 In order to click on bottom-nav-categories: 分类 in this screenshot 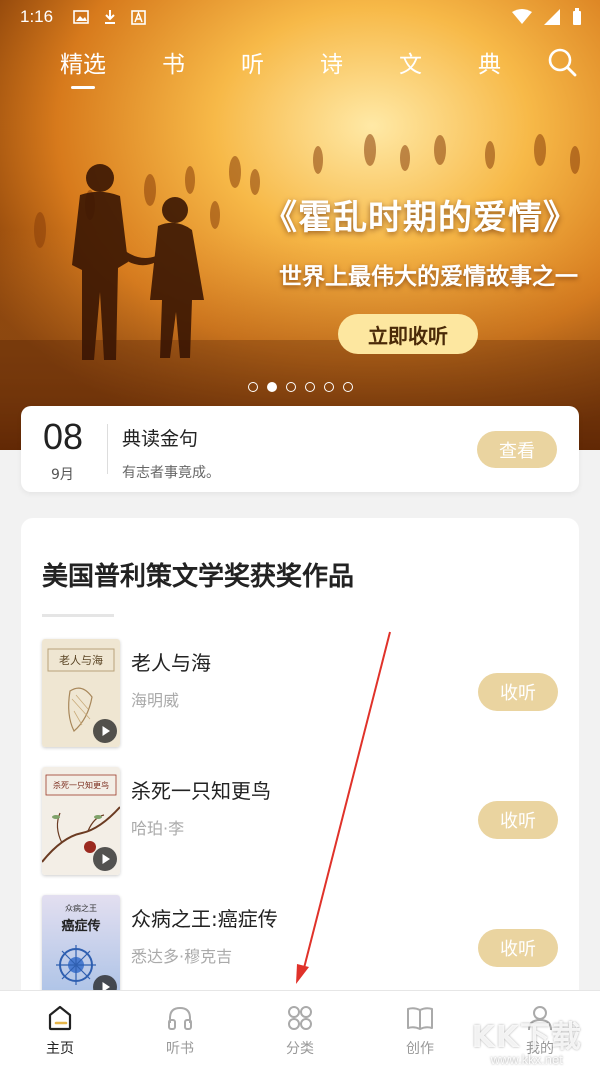, I will do `click(300, 1028)`.